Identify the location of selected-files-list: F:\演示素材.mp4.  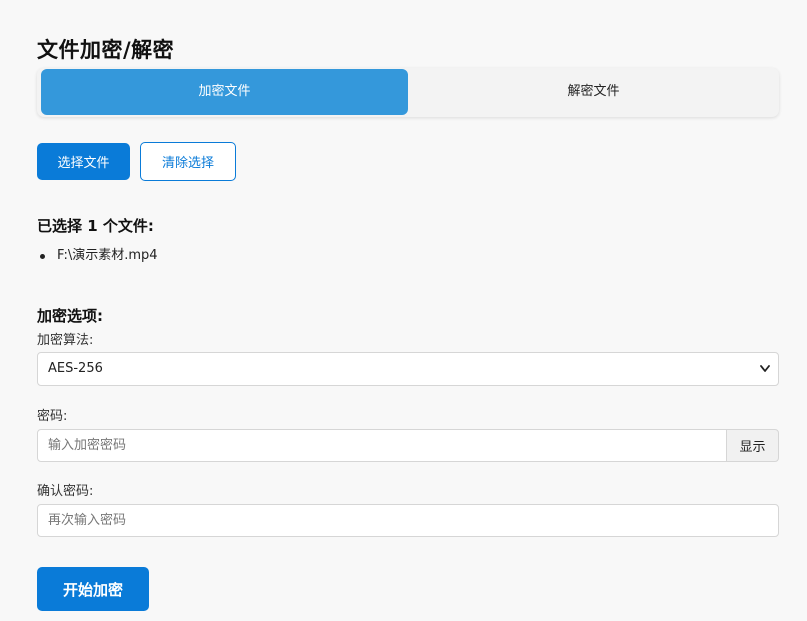
(97, 256).